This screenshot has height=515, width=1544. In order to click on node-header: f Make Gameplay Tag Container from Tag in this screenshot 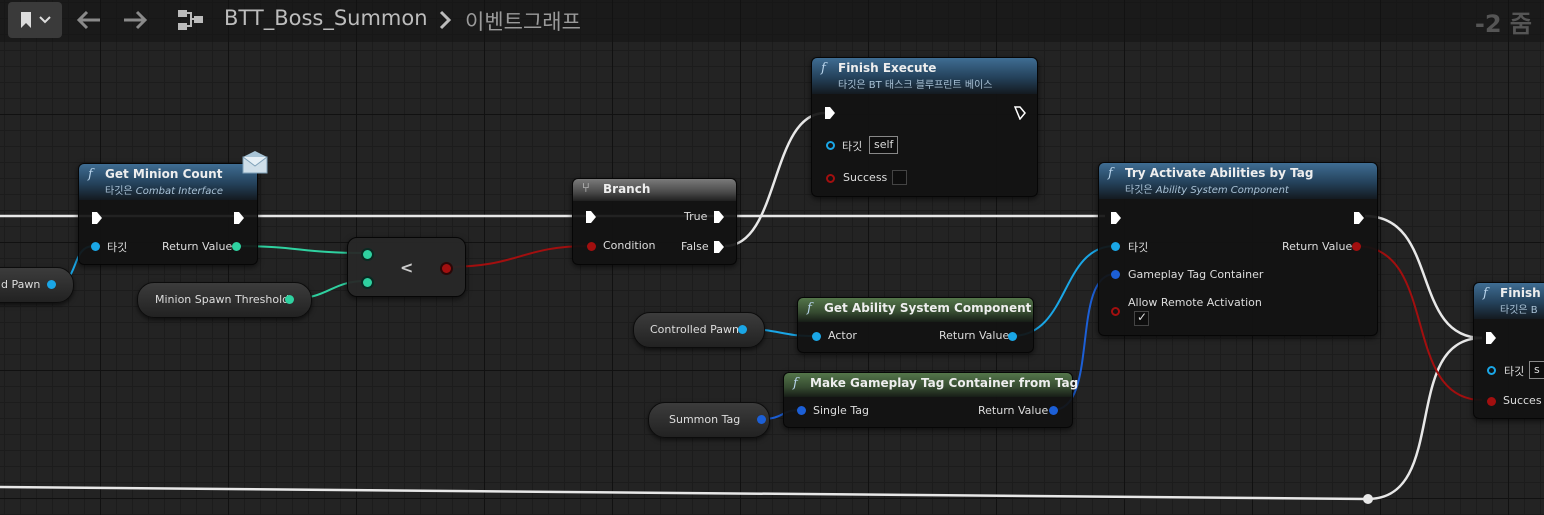, I will do `click(931, 385)`.